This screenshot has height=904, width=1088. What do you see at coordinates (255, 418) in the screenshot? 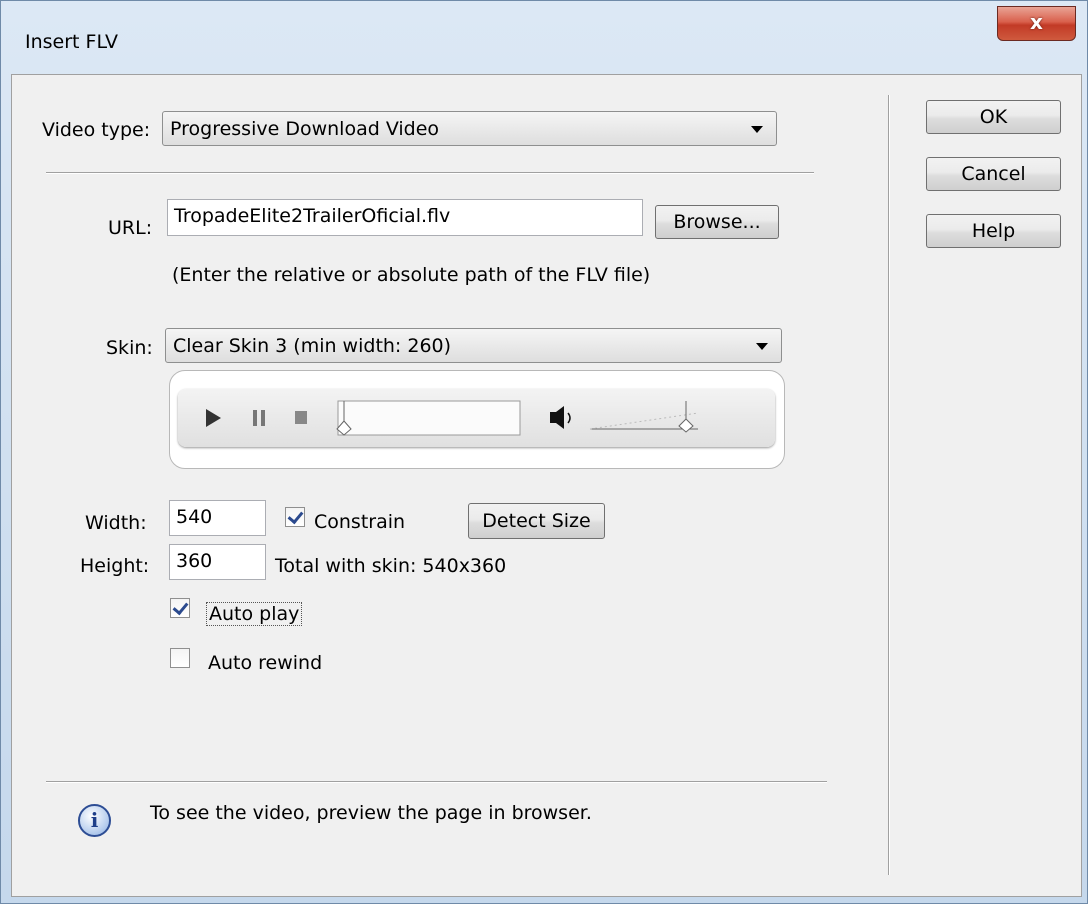
I see `pause-icon-left` at bounding box center [255, 418].